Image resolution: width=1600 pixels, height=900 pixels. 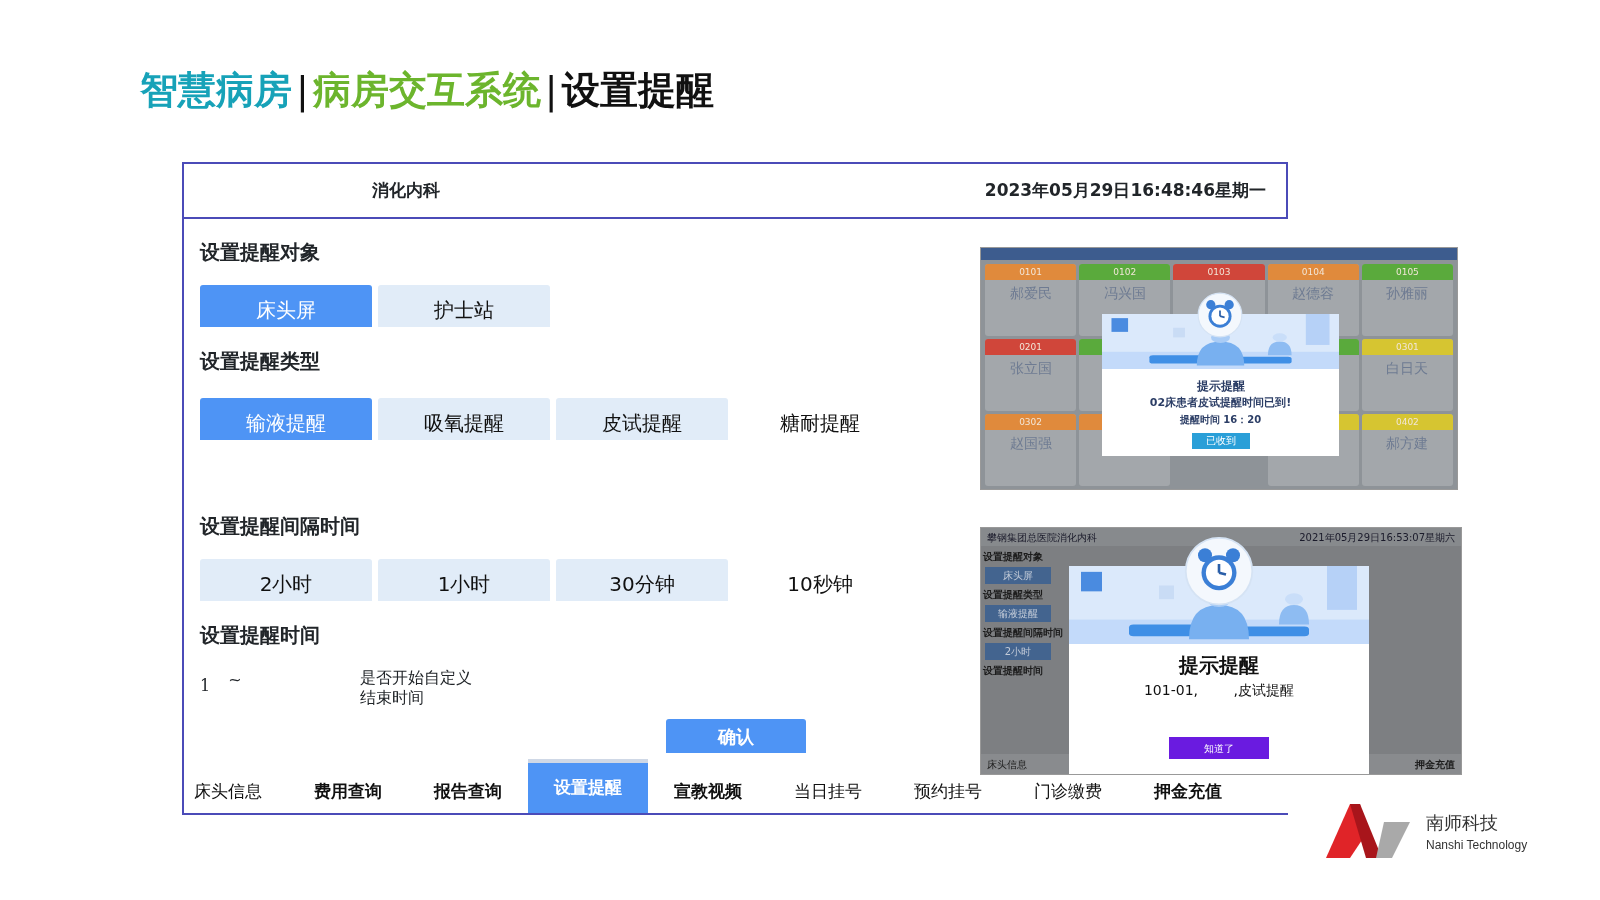 What do you see at coordinates (820, 419) in the screenshot?
I see `option-tab: 糖耐提醒` at bounding box center [820, 419].